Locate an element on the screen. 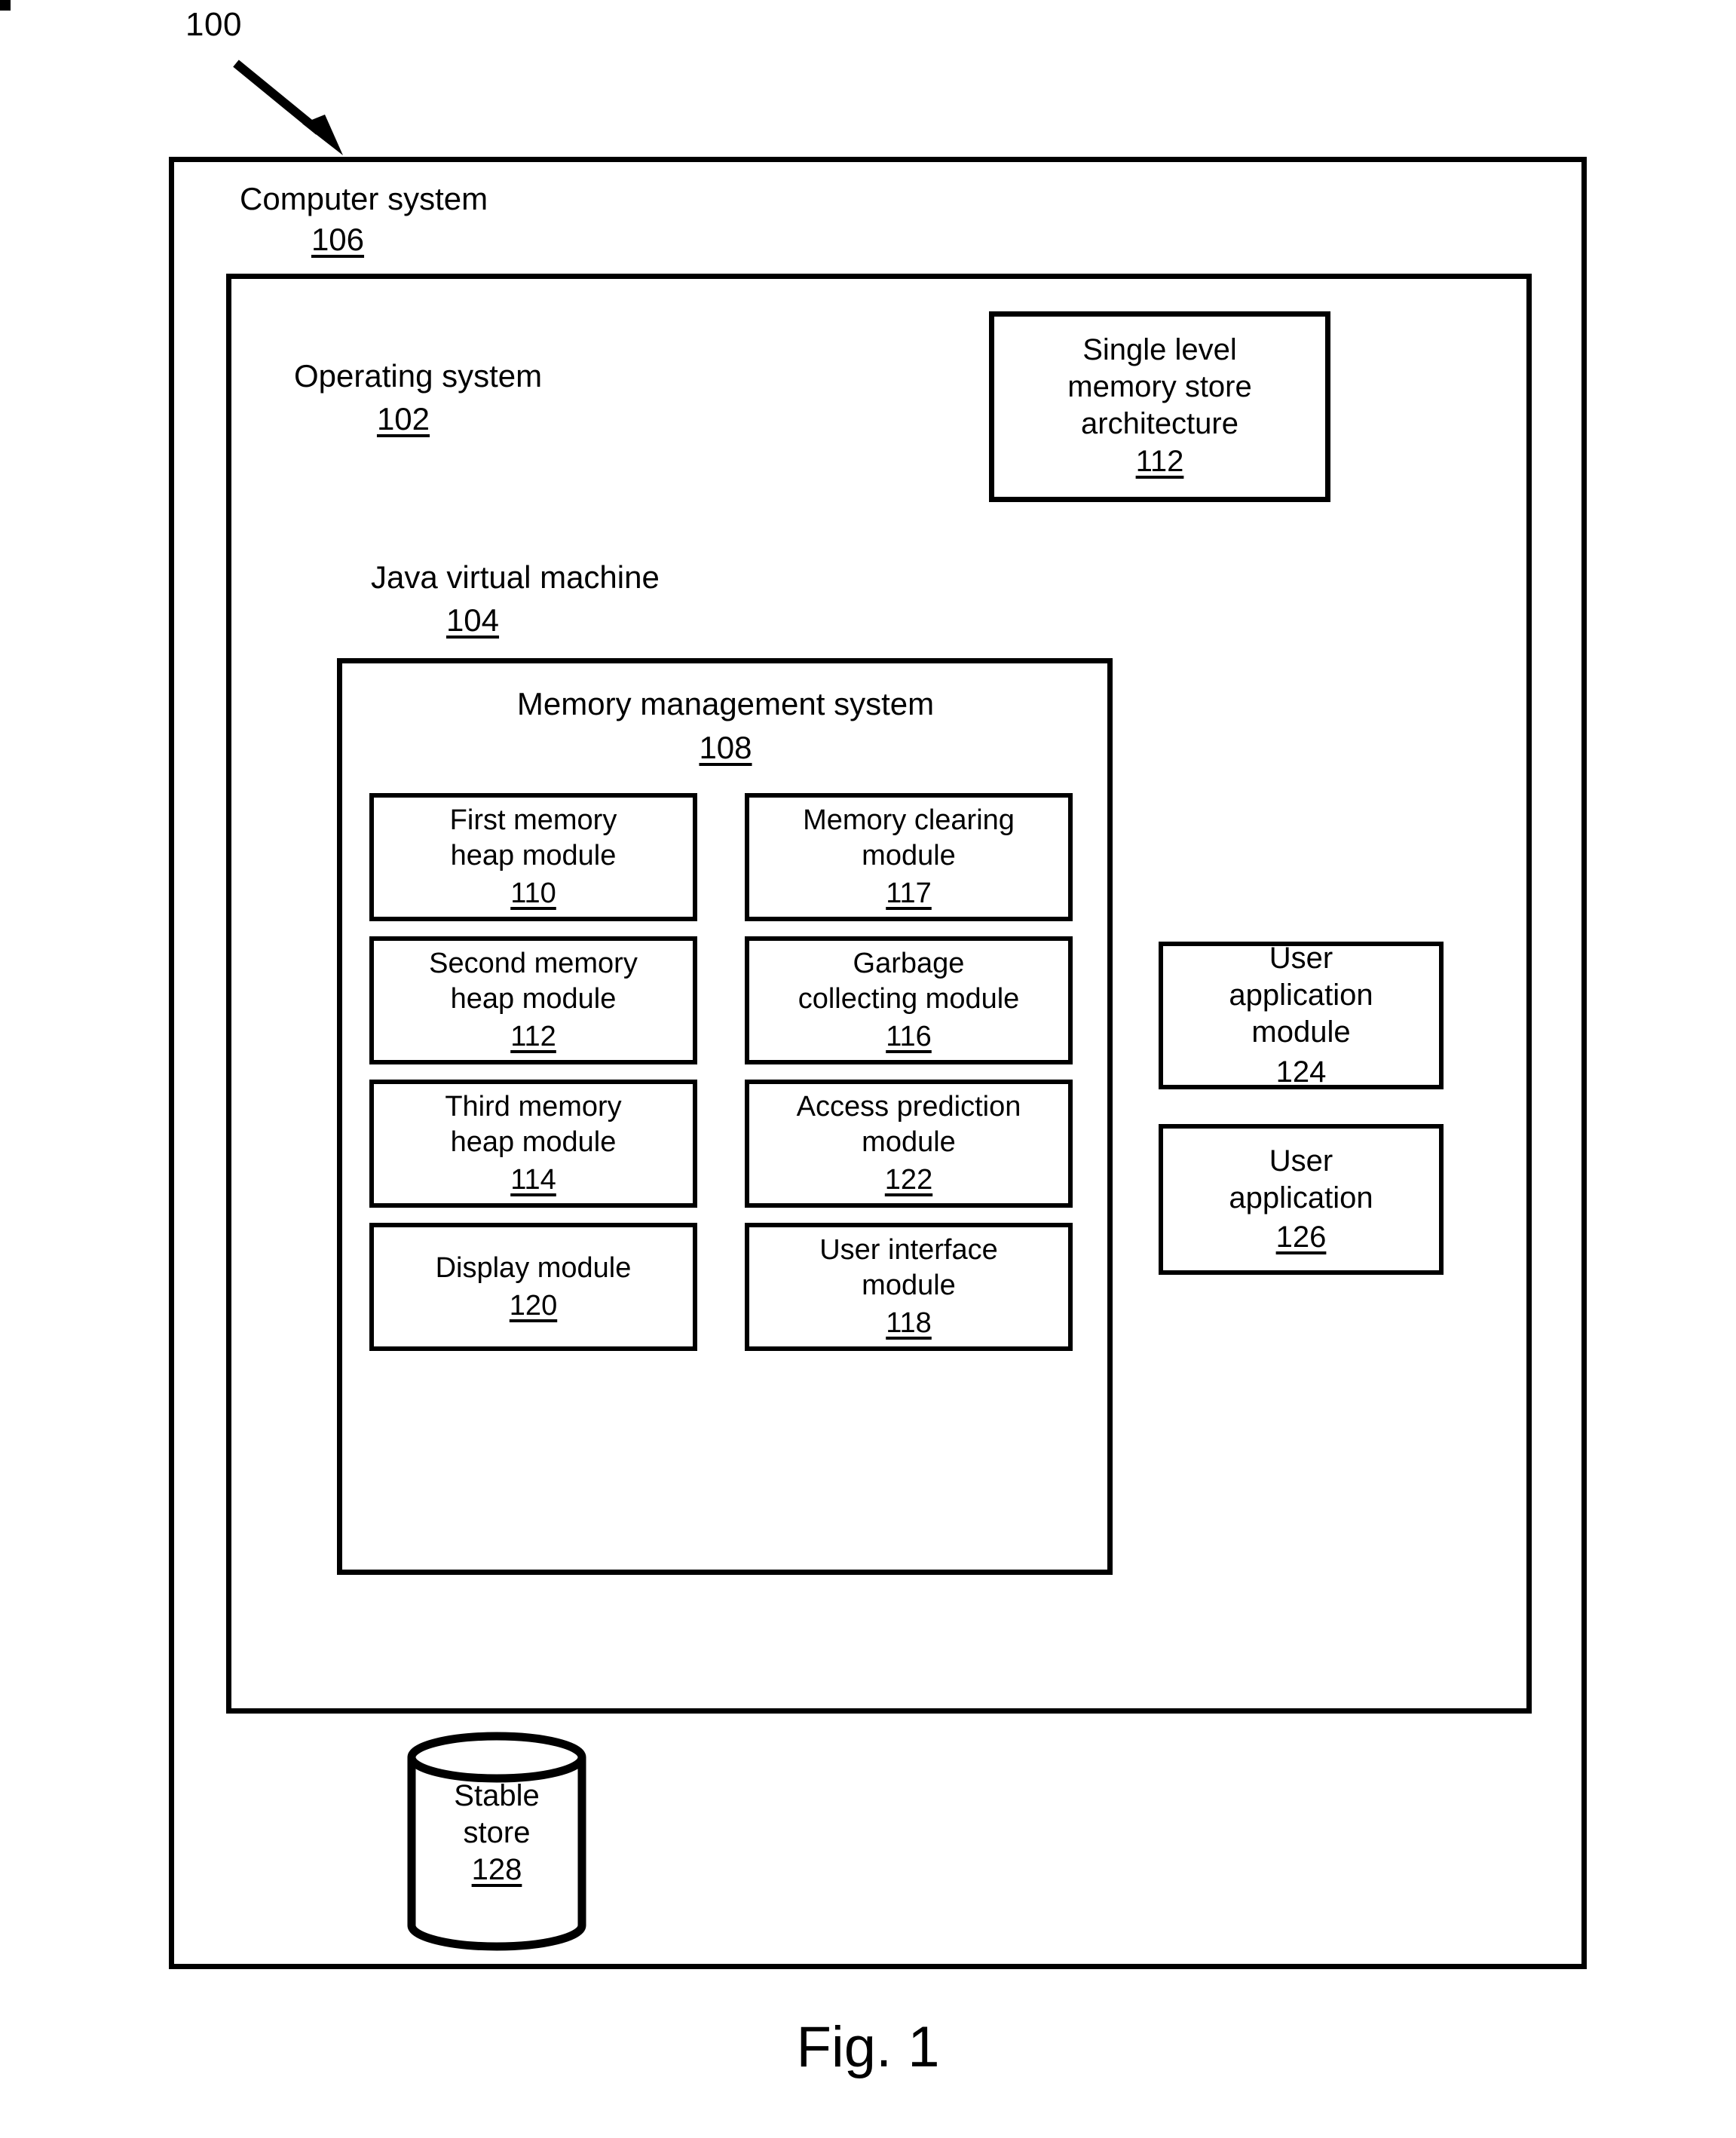  access-prediction-module-ref: 122 is located at coordinates (908, 1180).